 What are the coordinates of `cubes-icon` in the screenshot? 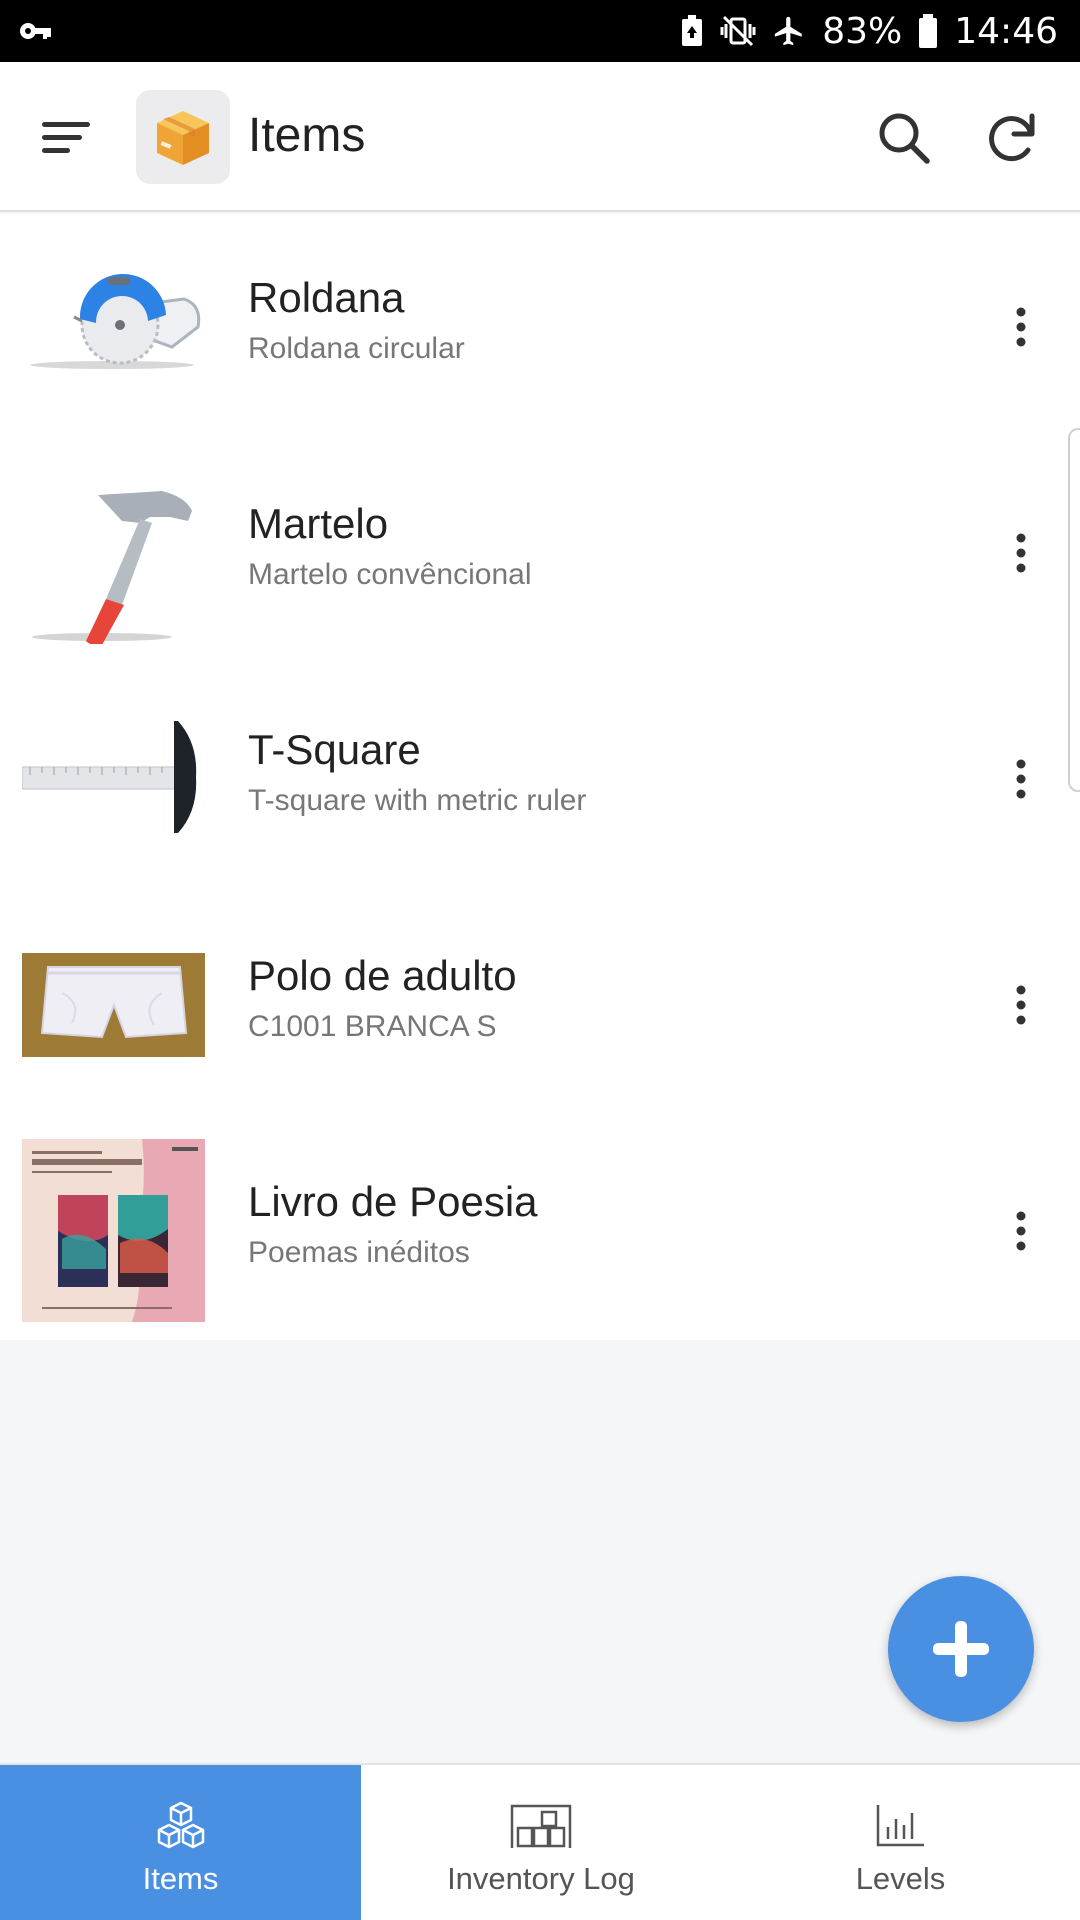 It's located at (180, 1825).